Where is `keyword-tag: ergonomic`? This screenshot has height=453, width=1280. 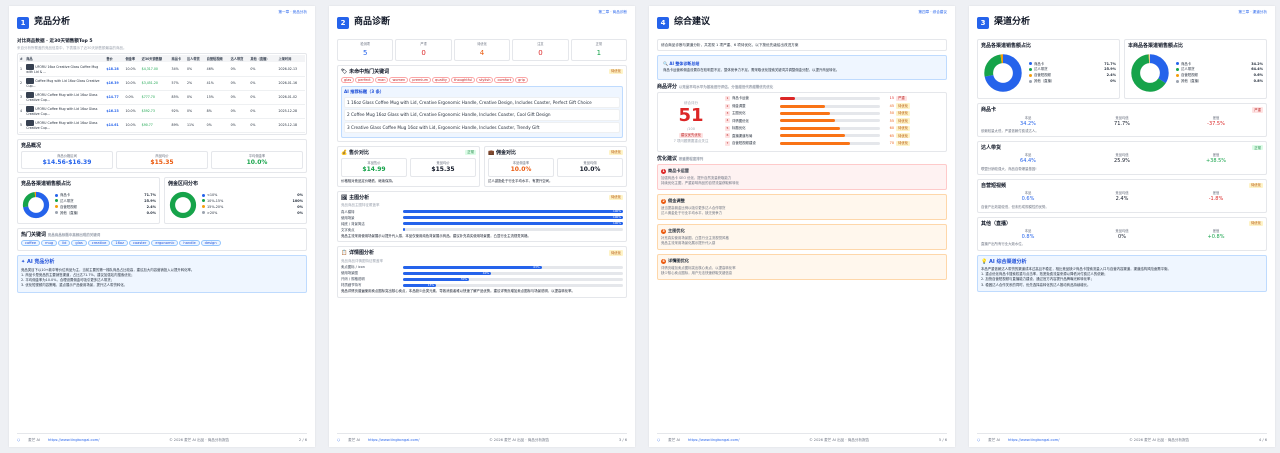 keyword-tag: ergonomic is located at coordinates (165, 243).